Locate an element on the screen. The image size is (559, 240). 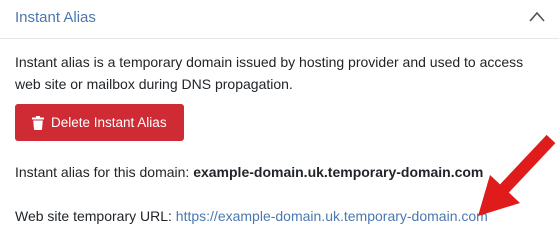
delete-instant-alias-button: Delete Instant Alias is located at coordinates (99, 122).